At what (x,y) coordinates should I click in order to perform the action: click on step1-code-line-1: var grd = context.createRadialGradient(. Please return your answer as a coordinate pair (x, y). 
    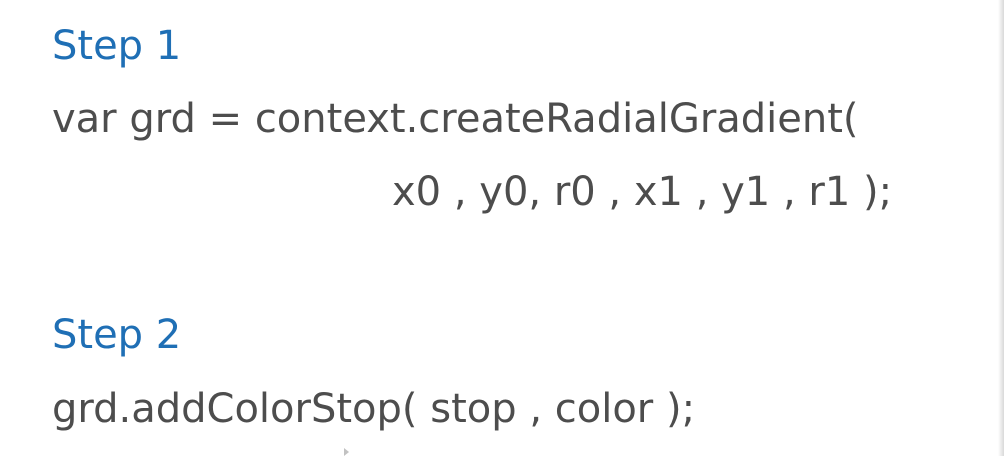
    Looking at the image, I should click on (455, 119).